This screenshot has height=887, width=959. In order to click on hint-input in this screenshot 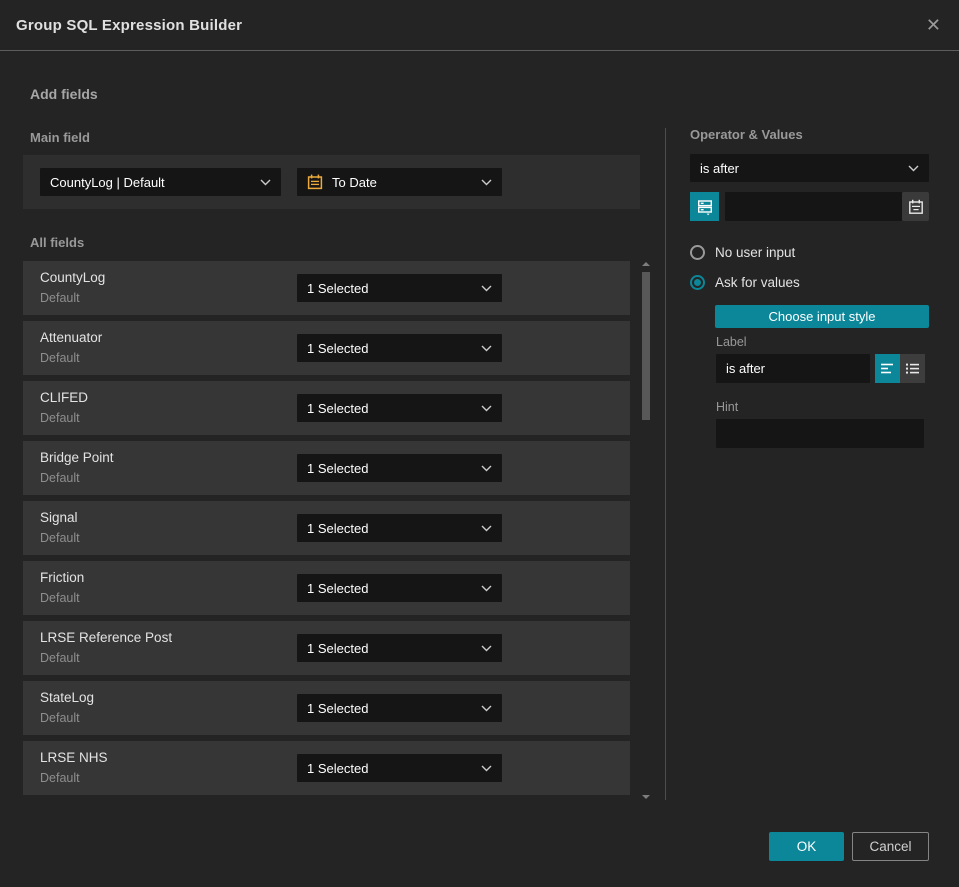, I will do `click(820, 433)`.